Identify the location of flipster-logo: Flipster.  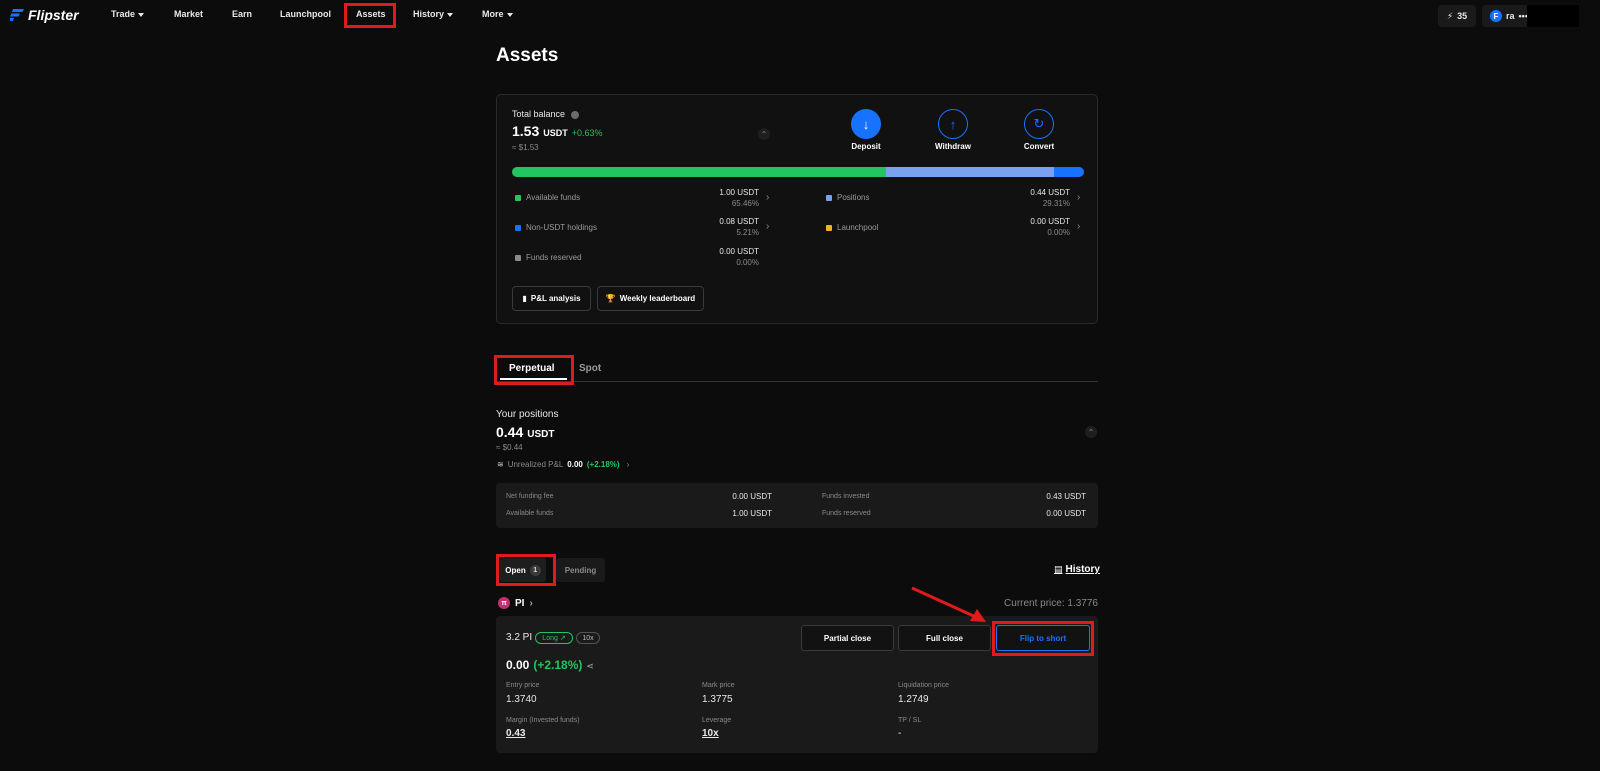
(44, 15).